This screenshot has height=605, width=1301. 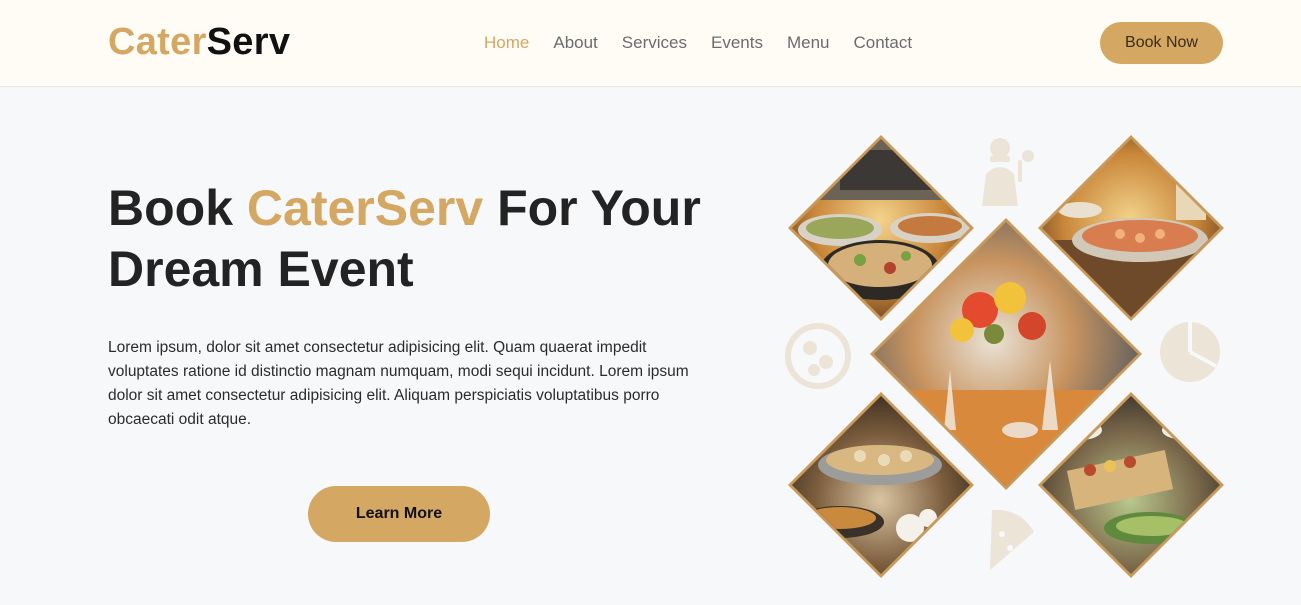 What do you see at coordinates (177, 208) in the screenshot?
I see `hero-title-before: Book` at bounding box center [177, 208].